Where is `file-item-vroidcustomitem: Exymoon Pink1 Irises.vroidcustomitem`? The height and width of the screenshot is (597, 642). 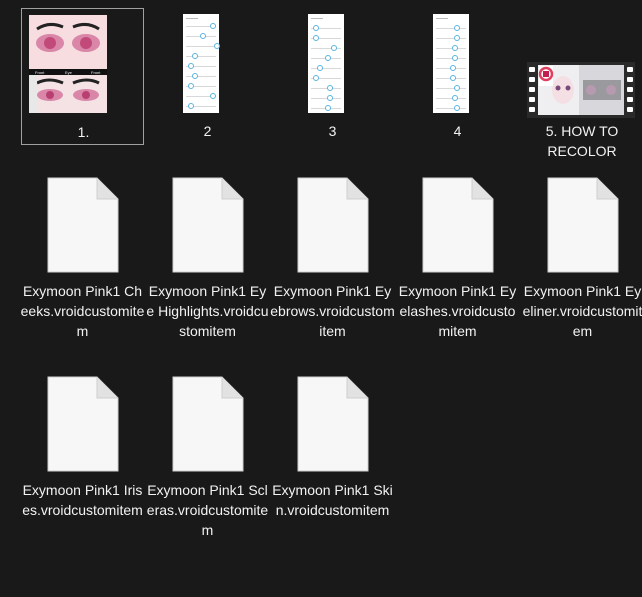 file-item-vroidcustomitem: Exymoon Pink1 Irises.vroidcustomitem is located at coordinates (82, 459).